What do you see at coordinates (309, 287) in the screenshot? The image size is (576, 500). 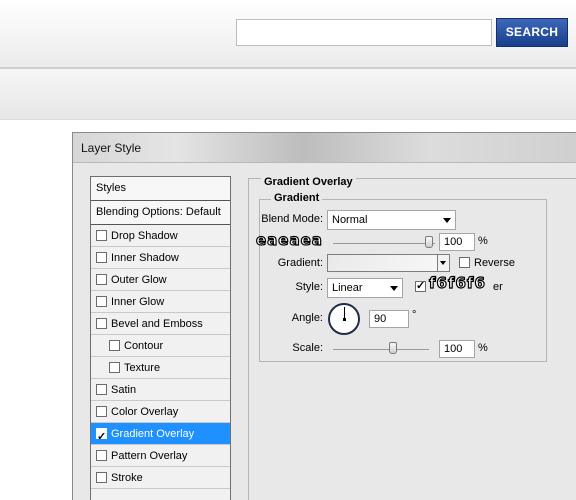 I see `style-label: Style:` at bounding box center [309, 287].